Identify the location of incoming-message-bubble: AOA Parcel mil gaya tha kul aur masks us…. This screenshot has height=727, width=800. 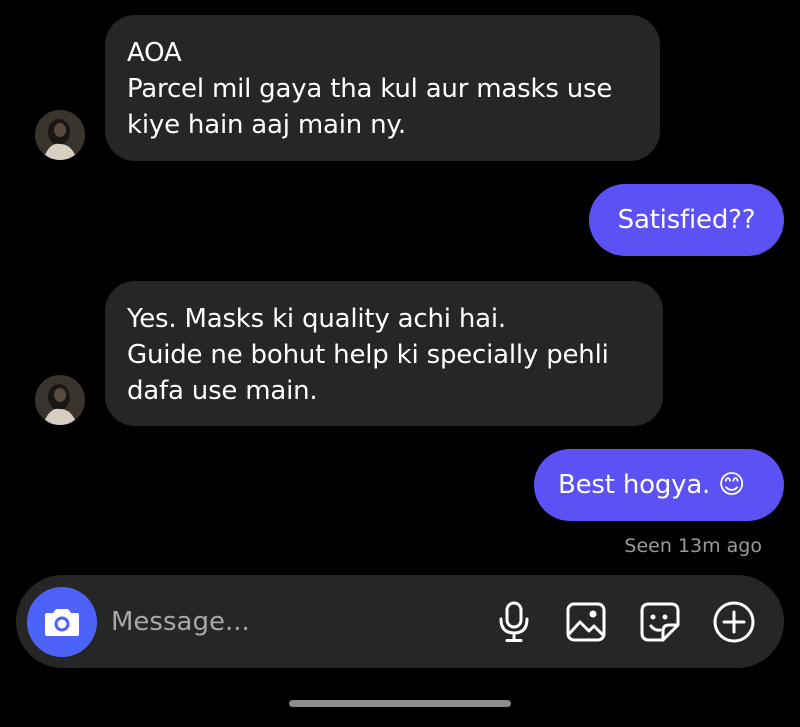
(382, 88).